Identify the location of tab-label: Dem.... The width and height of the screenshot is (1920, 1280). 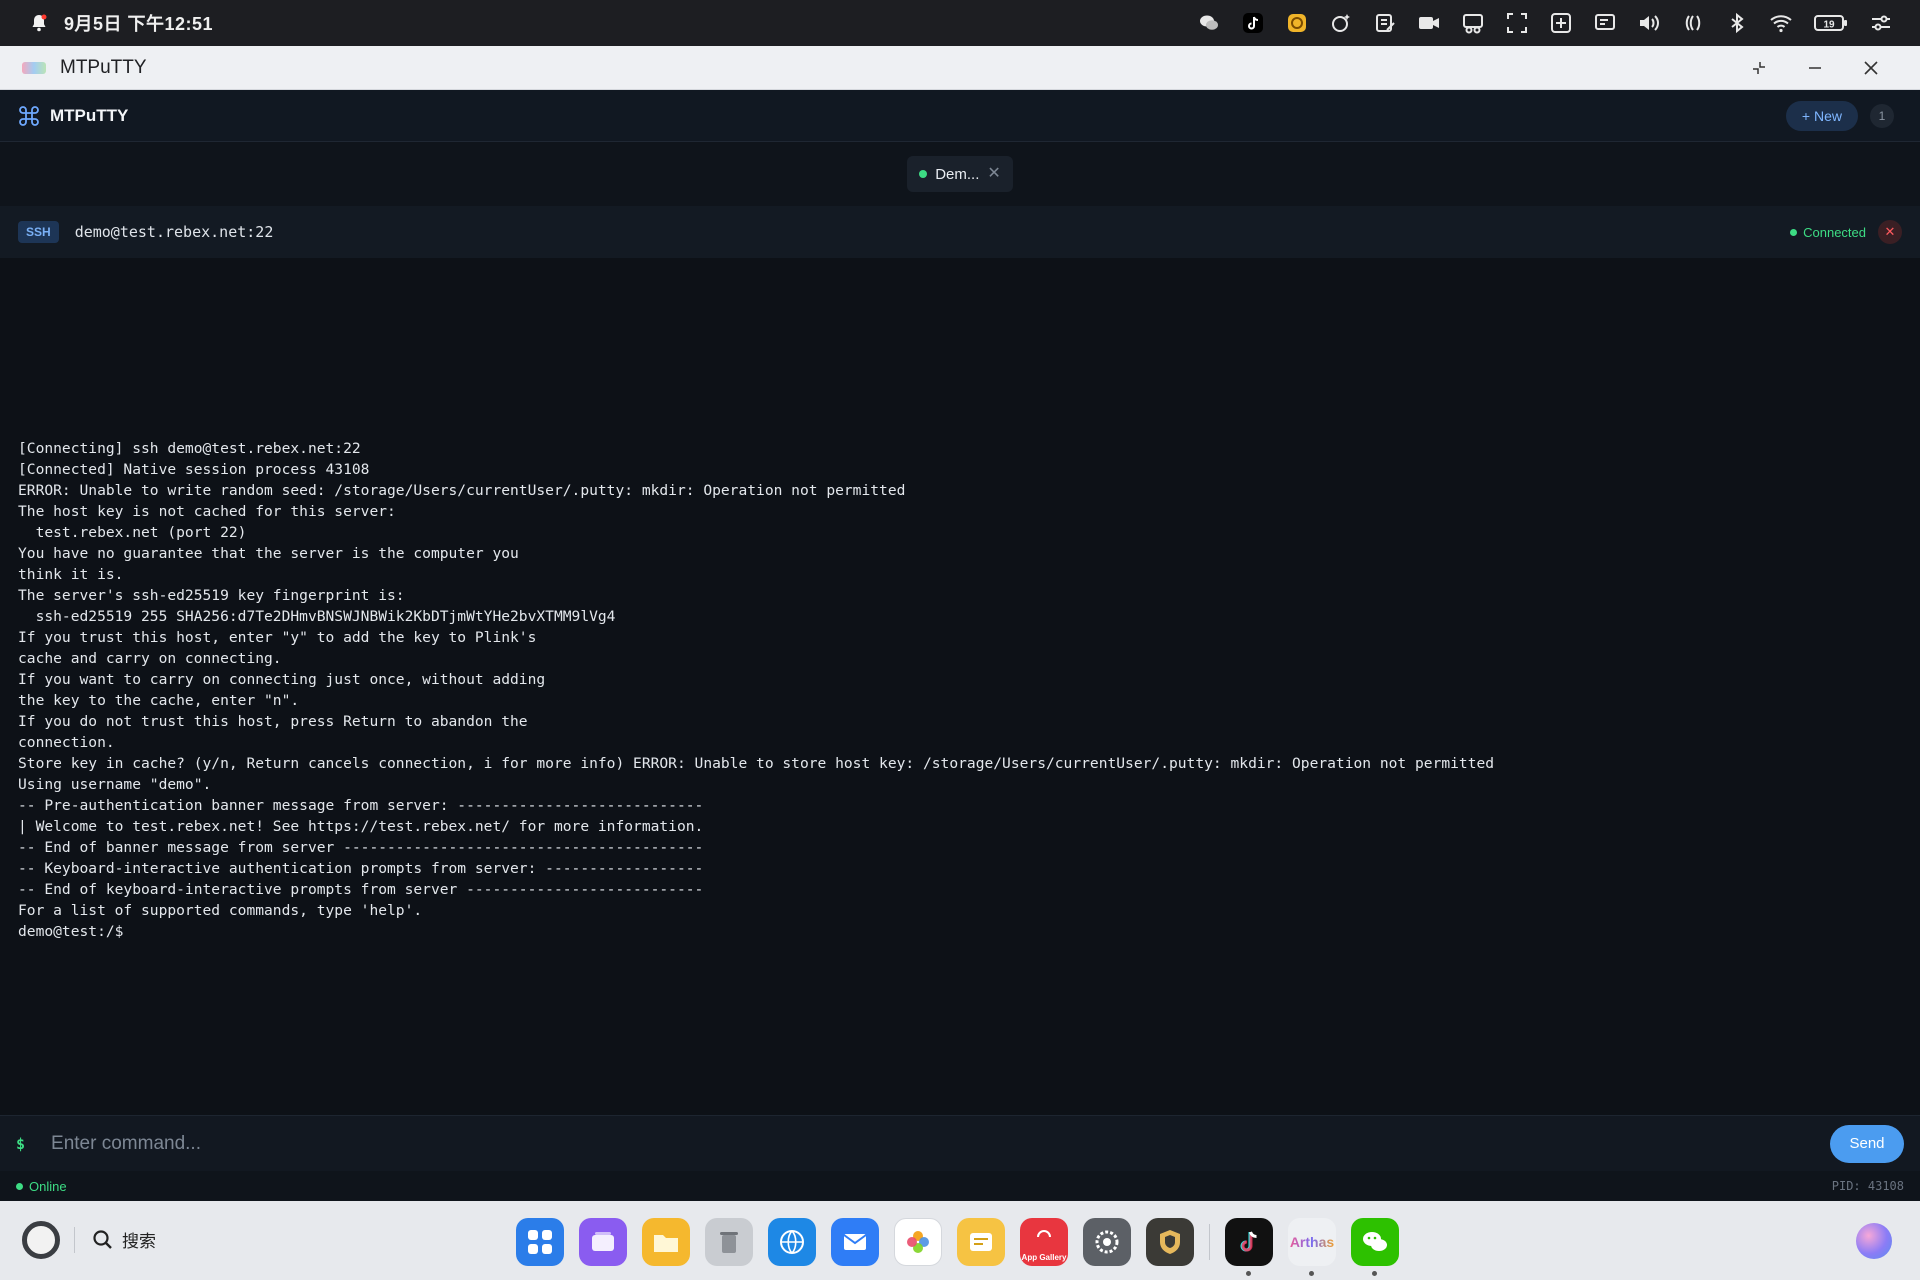
(957, 174).